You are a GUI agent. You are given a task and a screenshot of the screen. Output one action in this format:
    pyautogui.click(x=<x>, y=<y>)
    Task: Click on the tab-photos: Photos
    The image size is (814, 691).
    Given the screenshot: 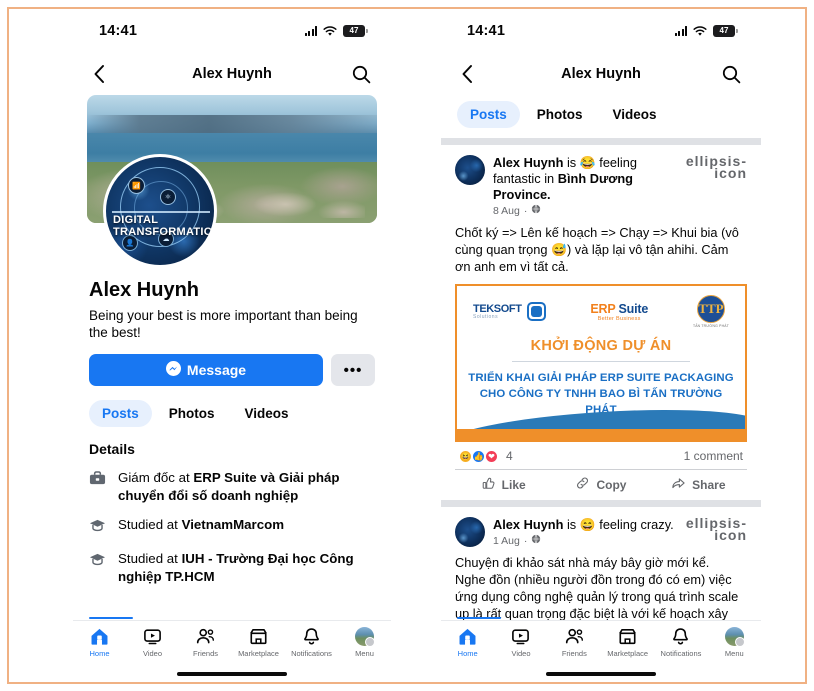 What is the action you would take?
    pyautogui.click(x=192, y=413)
    